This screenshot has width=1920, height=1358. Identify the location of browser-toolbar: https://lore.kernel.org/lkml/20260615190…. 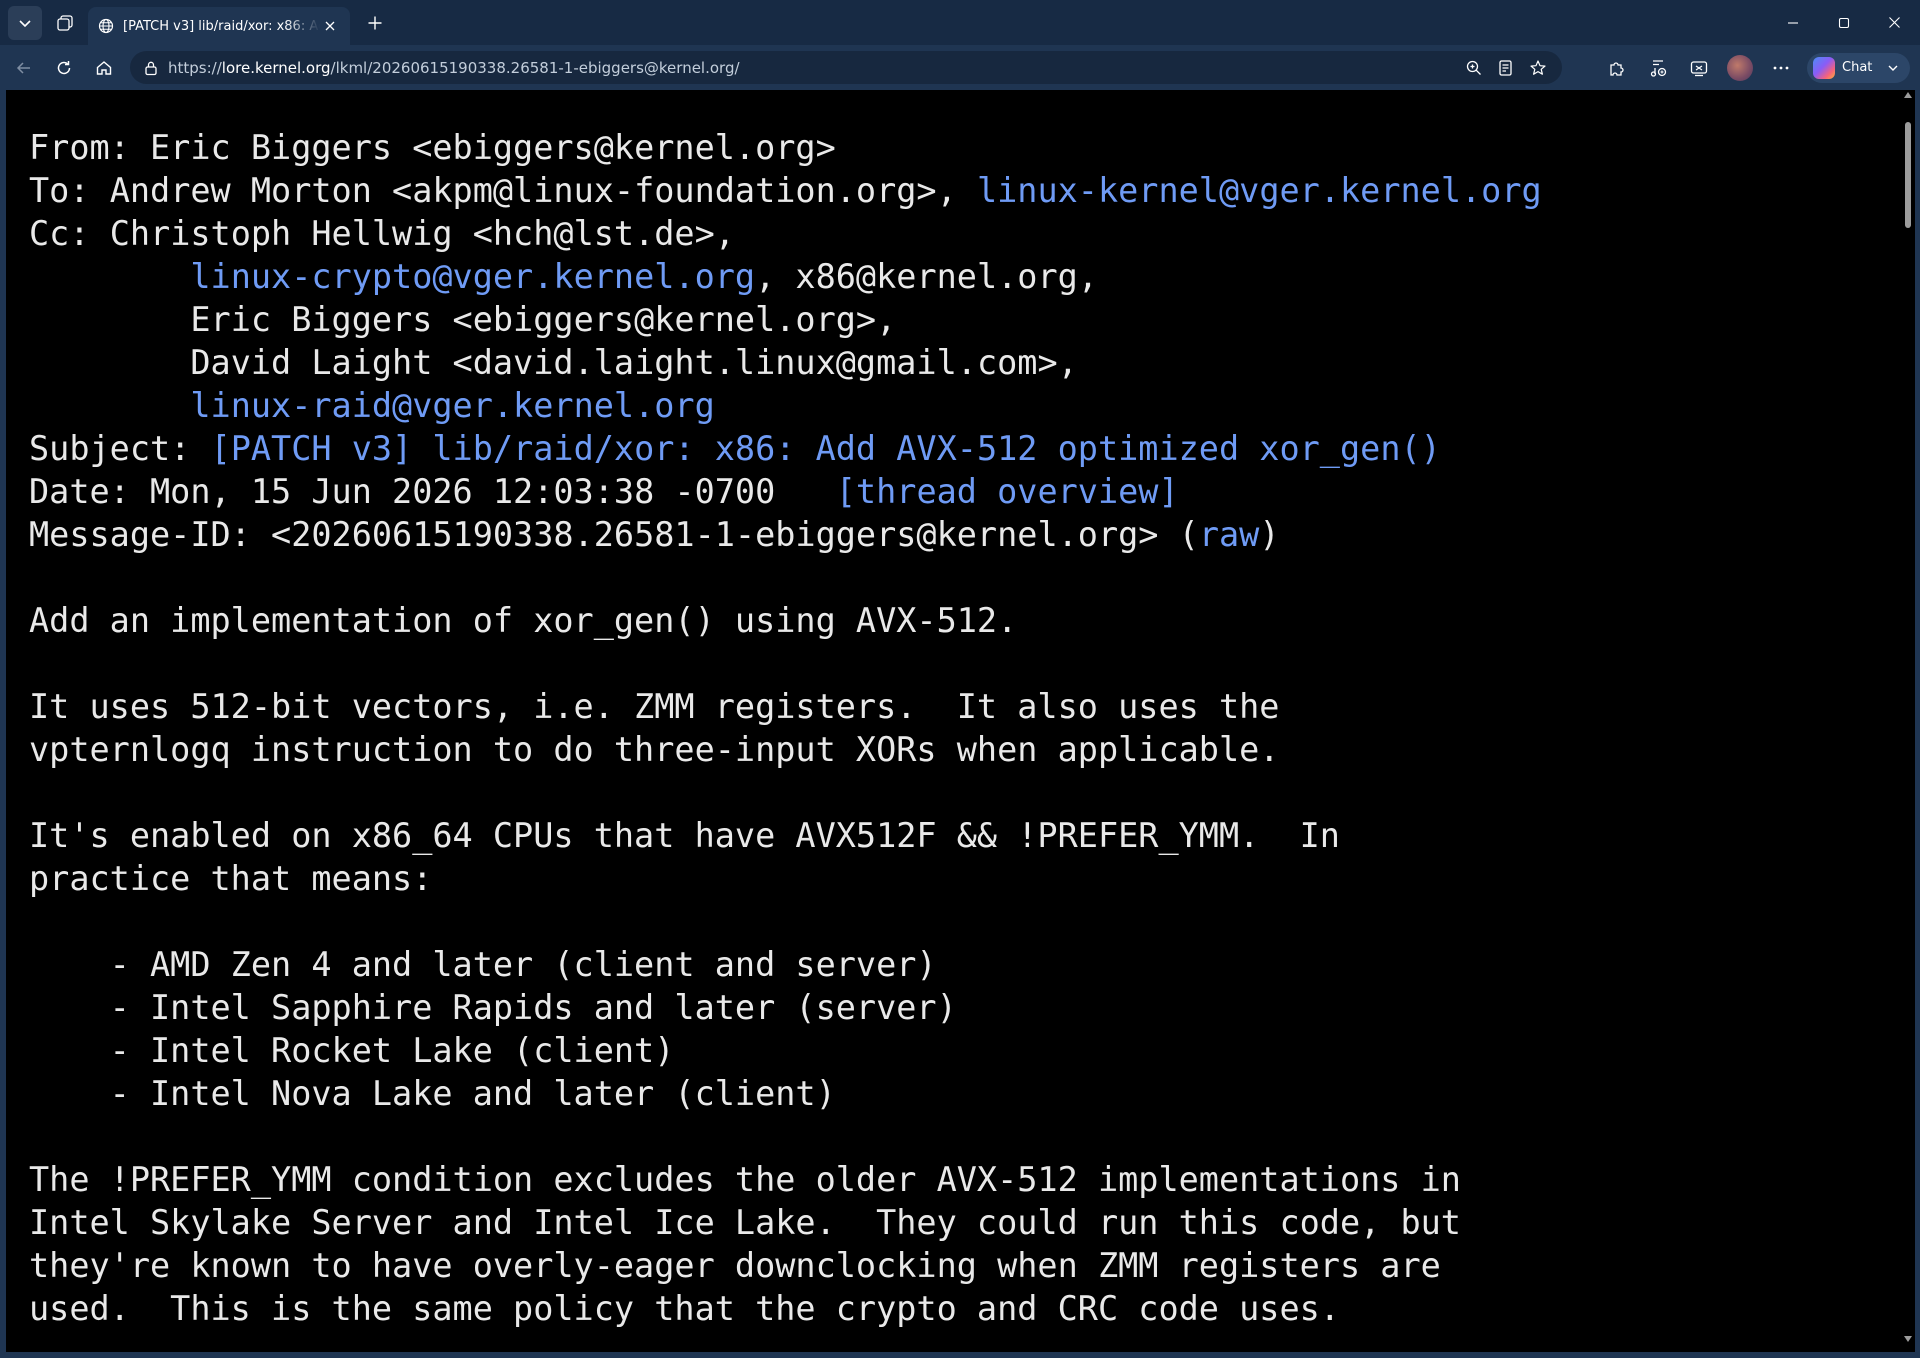
(960, 67).